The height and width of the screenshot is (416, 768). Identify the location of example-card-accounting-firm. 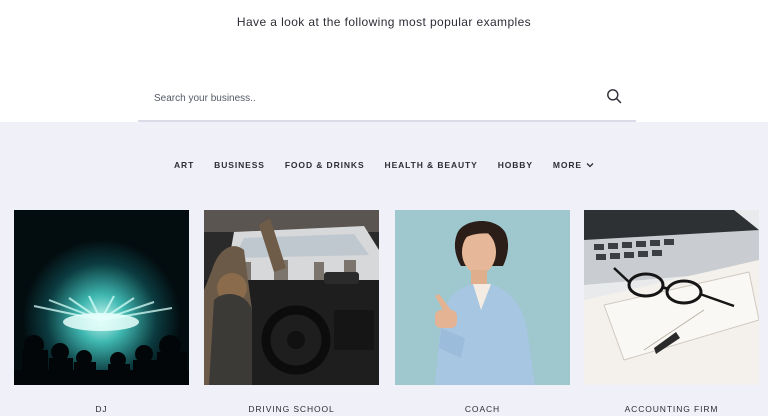
(671, 297).